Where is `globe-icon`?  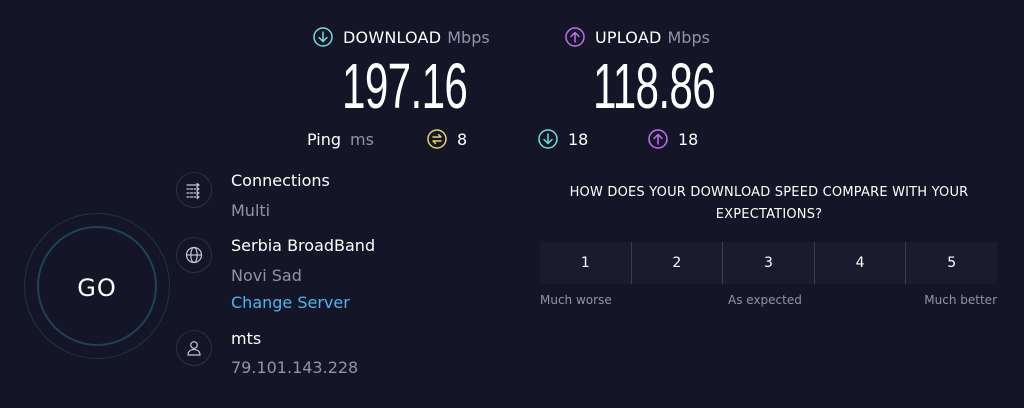
globe-icon is located at coordinates (194, 255).